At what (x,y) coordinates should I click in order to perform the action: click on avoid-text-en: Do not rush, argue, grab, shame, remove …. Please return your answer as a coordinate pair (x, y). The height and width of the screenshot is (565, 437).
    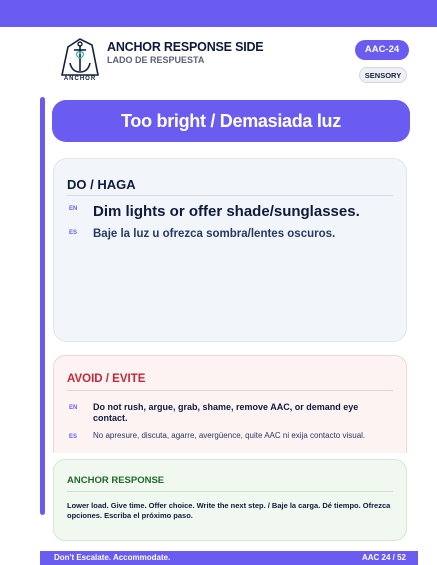
    Looking at the image, I should click on (226, 412).